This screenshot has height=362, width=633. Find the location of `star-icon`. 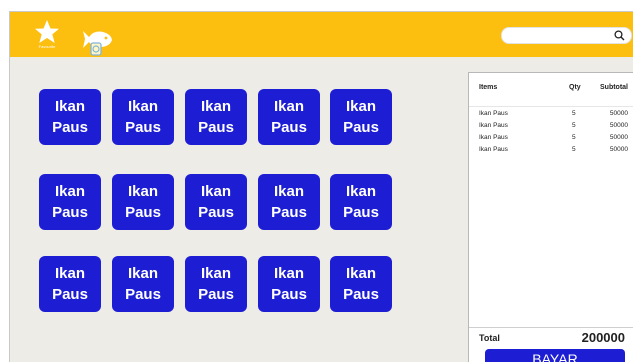

star-icon is located at coordinates (47, 31).